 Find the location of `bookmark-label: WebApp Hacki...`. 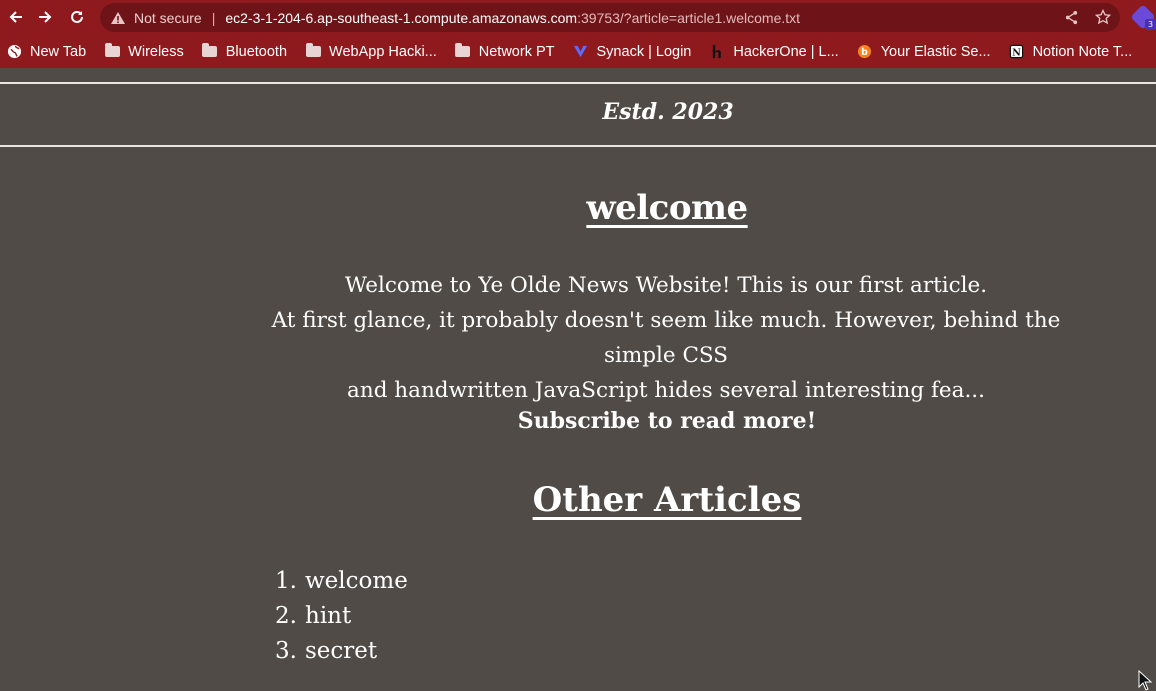

bookmark-label: WebApp Hacki... is located at coordinates (383, 51).